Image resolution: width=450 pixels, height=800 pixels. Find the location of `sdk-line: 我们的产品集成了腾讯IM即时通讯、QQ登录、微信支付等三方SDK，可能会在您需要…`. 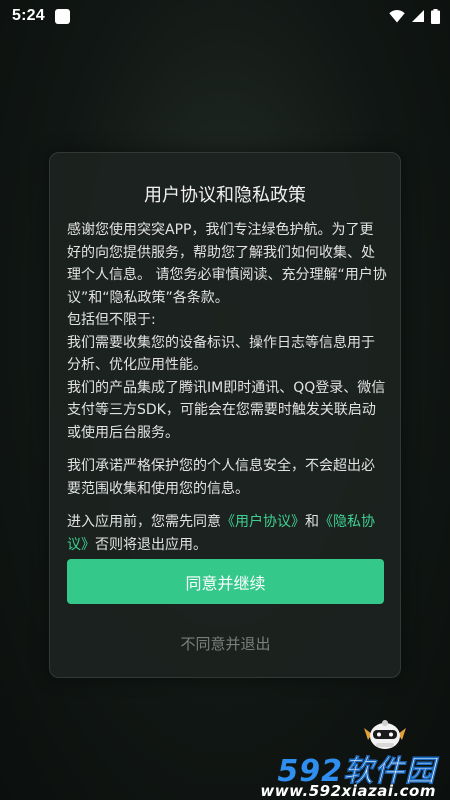

sdk-line: 我们的产品集成了腾讯IM即时通讯、QQ登录、微信支付等三方SDK，可能会在您需要… is located at coordinates (226, 410).